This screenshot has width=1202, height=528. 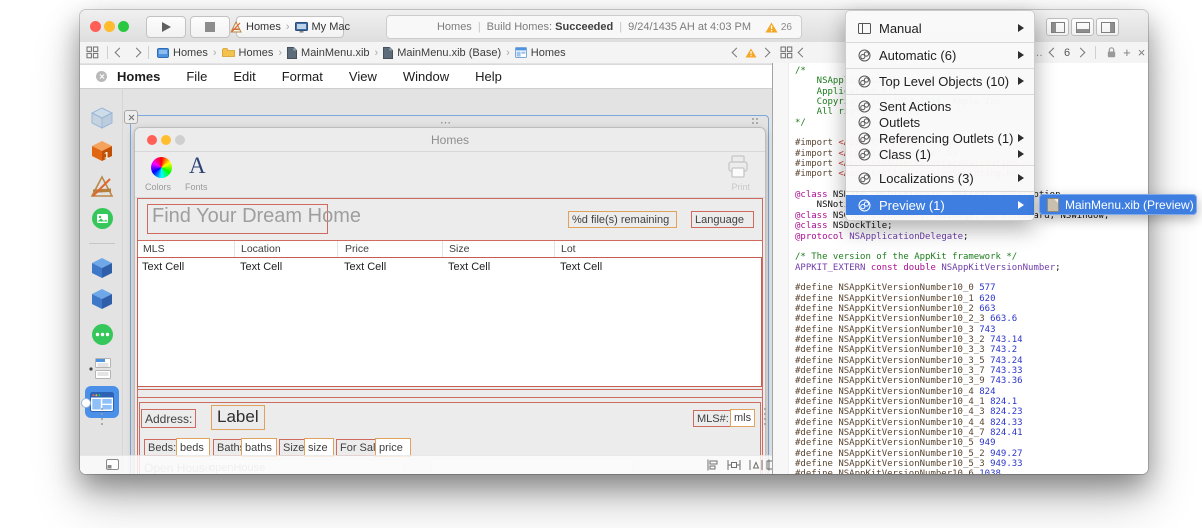 What do you see at coordinates (450, 174) in the screenshot?
I see `design-window-toolbar: Colors A Fonts Print` at bounding box center [450, 174].